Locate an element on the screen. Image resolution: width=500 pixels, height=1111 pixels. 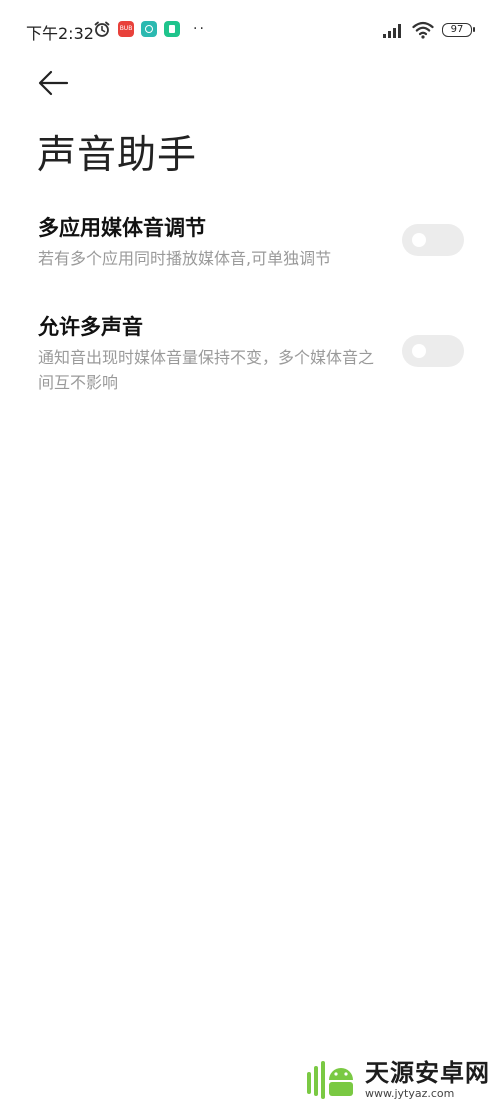
setting-title: 允许多声音 is located at coordinates (90, 327).